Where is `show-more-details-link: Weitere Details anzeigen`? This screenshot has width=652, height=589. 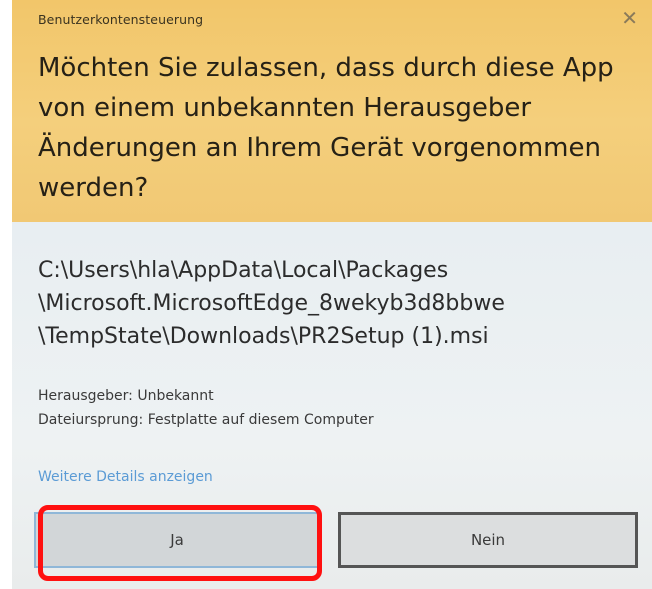
show-more-details-link: Weitere Details anzeigen is located at coordinates (125, 477).